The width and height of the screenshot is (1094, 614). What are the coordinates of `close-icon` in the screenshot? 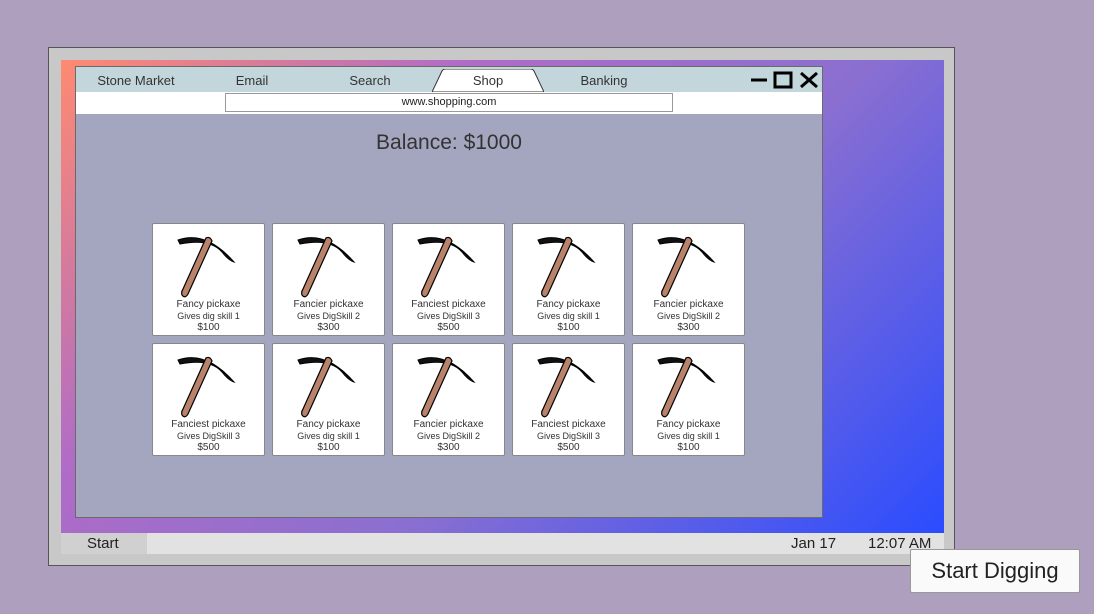 It's located at (809, 80).